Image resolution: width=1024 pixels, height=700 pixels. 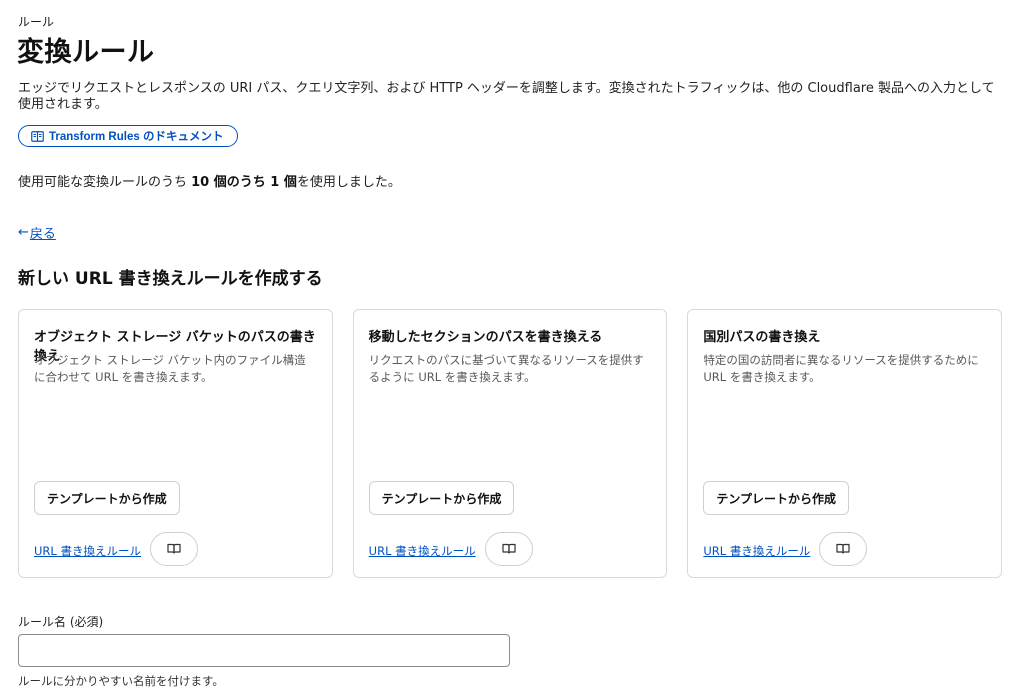 I want to click on breadcrumb: ルール, so click(x=36, y=21).